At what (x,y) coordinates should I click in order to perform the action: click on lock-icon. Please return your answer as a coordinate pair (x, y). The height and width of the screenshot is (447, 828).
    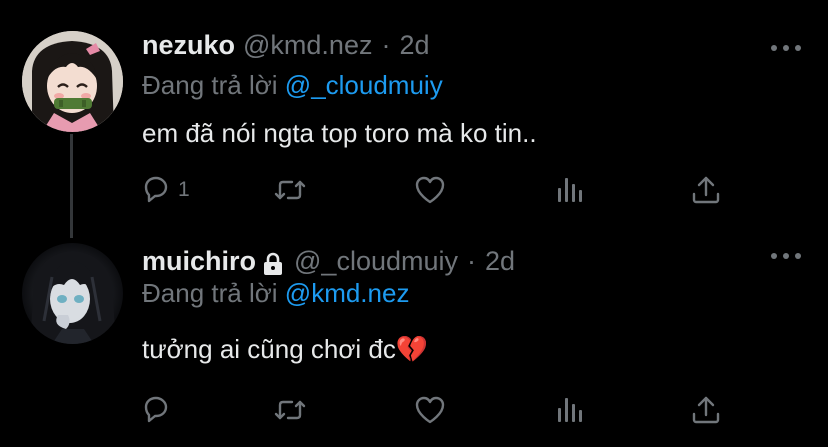
    Looking at the image, I should click on (273, 263).